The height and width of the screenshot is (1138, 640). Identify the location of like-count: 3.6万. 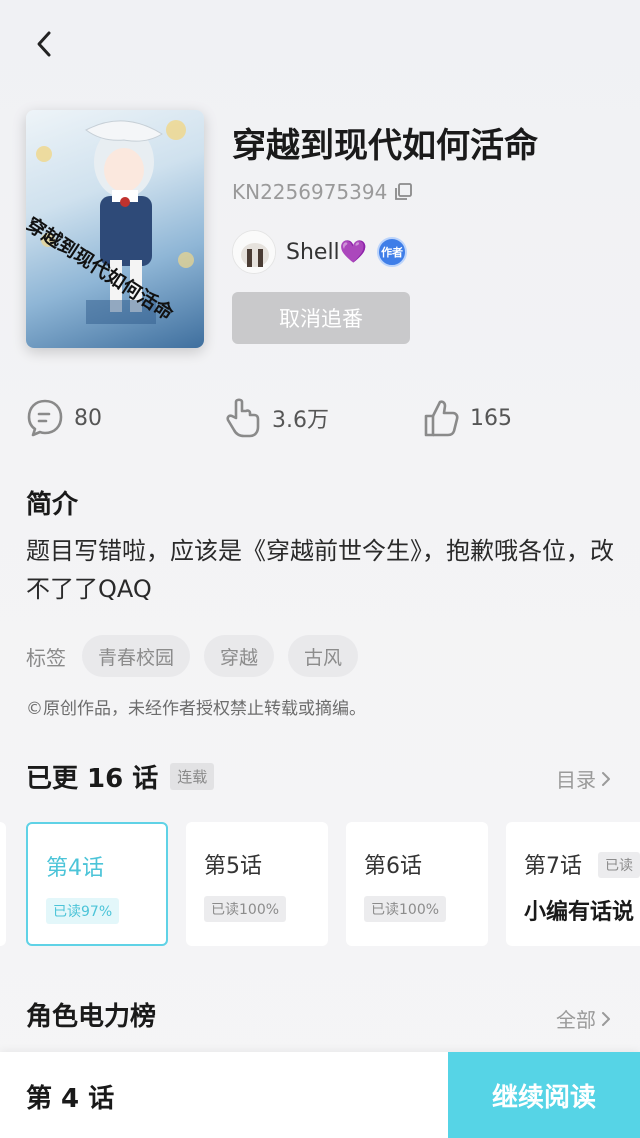
(300, 420).